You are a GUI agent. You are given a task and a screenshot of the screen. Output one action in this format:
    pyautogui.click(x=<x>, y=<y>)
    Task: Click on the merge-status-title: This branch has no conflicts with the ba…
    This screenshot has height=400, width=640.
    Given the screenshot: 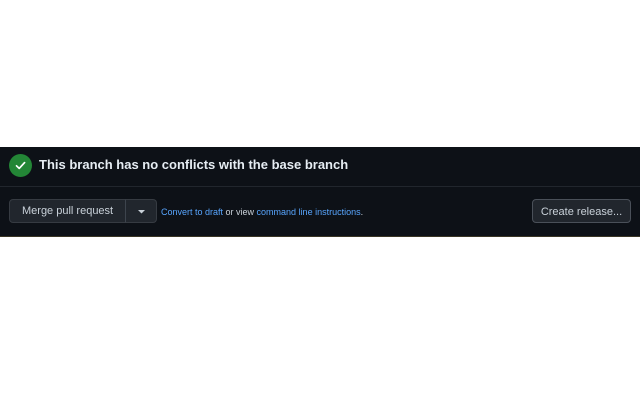 What is the action you would take?
    pyautogui.click(x=194, y=164)
    